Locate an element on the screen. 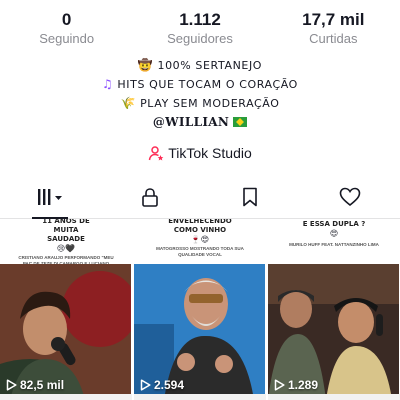  heart-icon is located at coordinates (350, 199).